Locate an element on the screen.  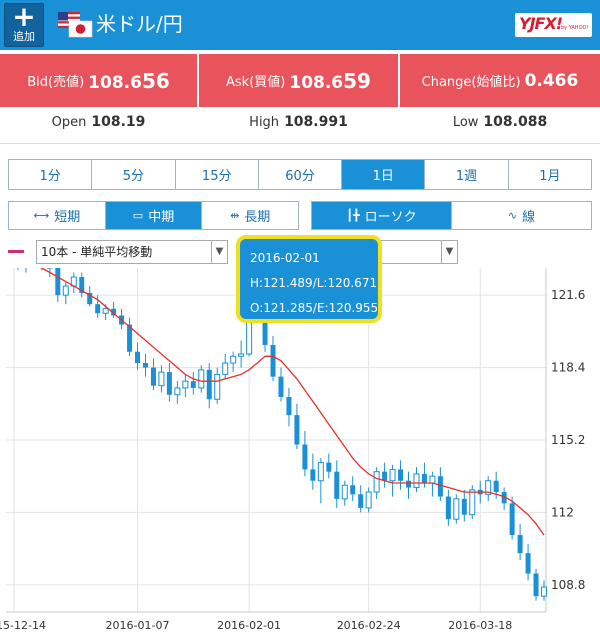
ask-label: Ask(買値) is located at coordinates (256, 82).